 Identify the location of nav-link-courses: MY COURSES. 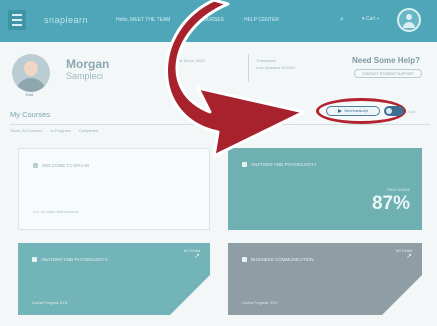
(207, 20).